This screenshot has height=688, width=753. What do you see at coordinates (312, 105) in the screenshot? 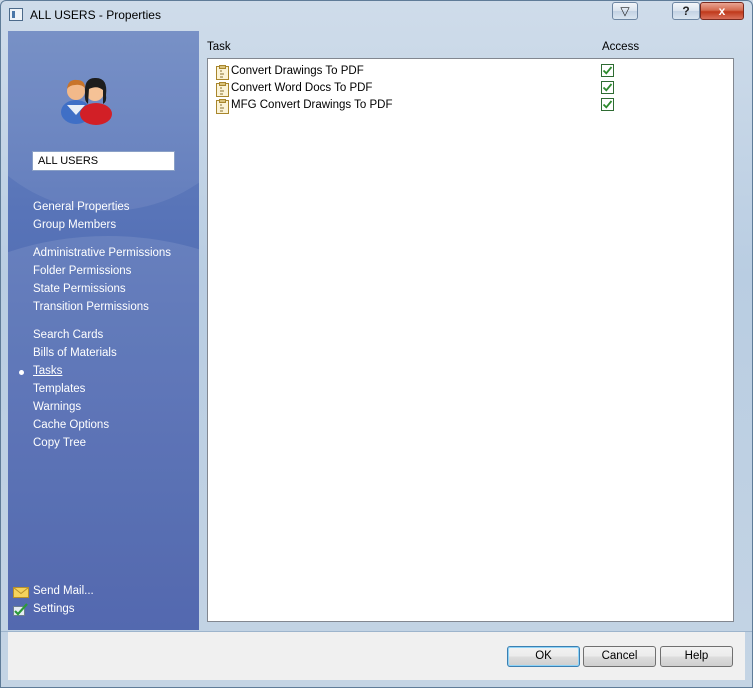
I see `task-name: MFG Convert Drawings To PDF` at bounding box center [312, 105].